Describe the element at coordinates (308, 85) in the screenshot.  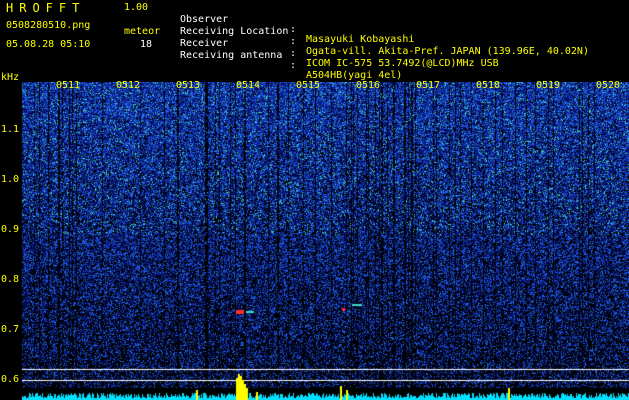
I see `time-label: 0515` at that location.